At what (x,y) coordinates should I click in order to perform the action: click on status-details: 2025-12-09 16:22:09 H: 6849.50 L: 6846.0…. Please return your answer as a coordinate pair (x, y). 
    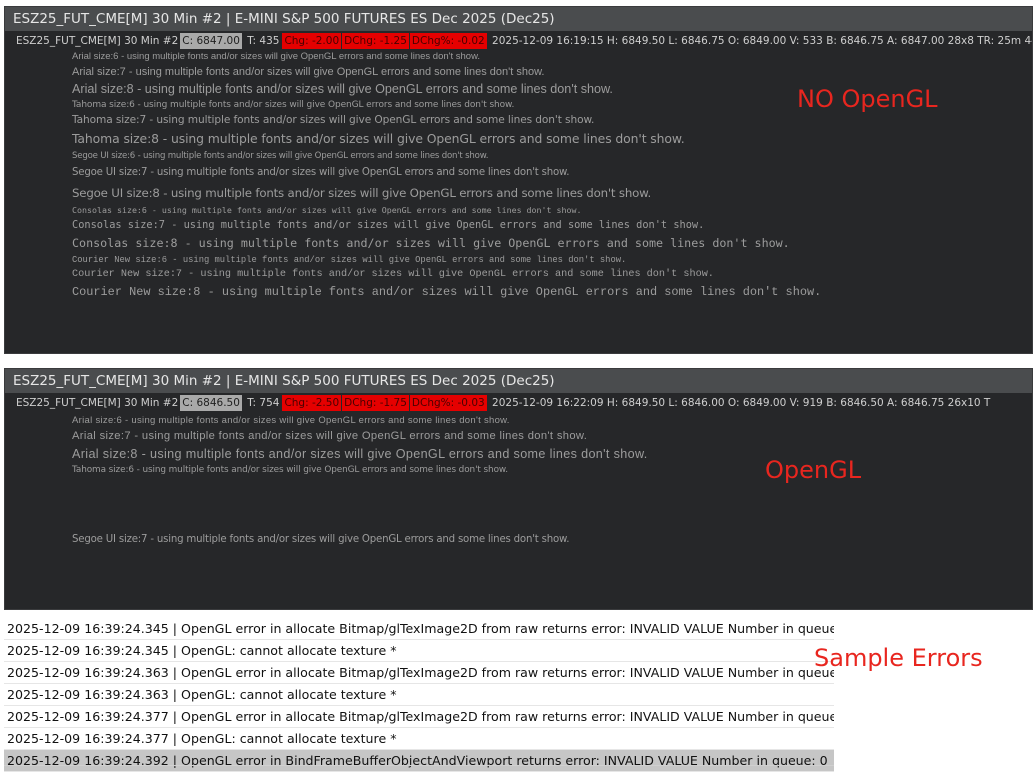
    Looking at the image, I should click on (741, 403).